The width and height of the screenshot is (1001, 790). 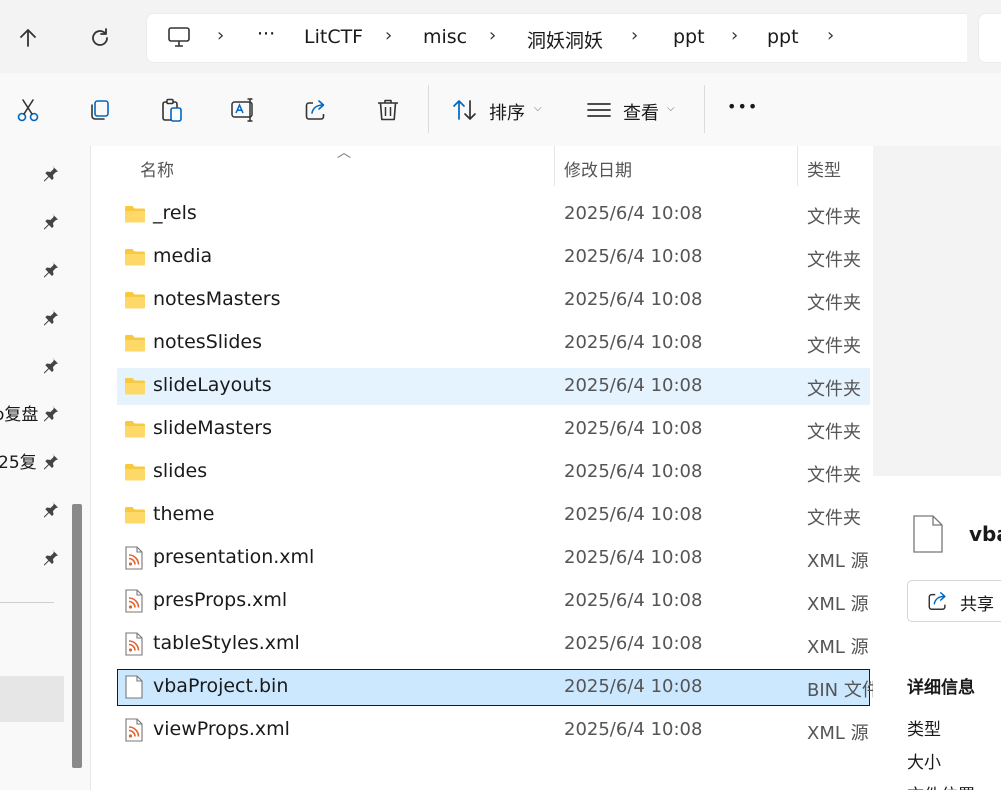 What do you see at coordinates (742, 106) in the screenshot?
I see `more-options-button: •••` at bounding box center [742, 106].